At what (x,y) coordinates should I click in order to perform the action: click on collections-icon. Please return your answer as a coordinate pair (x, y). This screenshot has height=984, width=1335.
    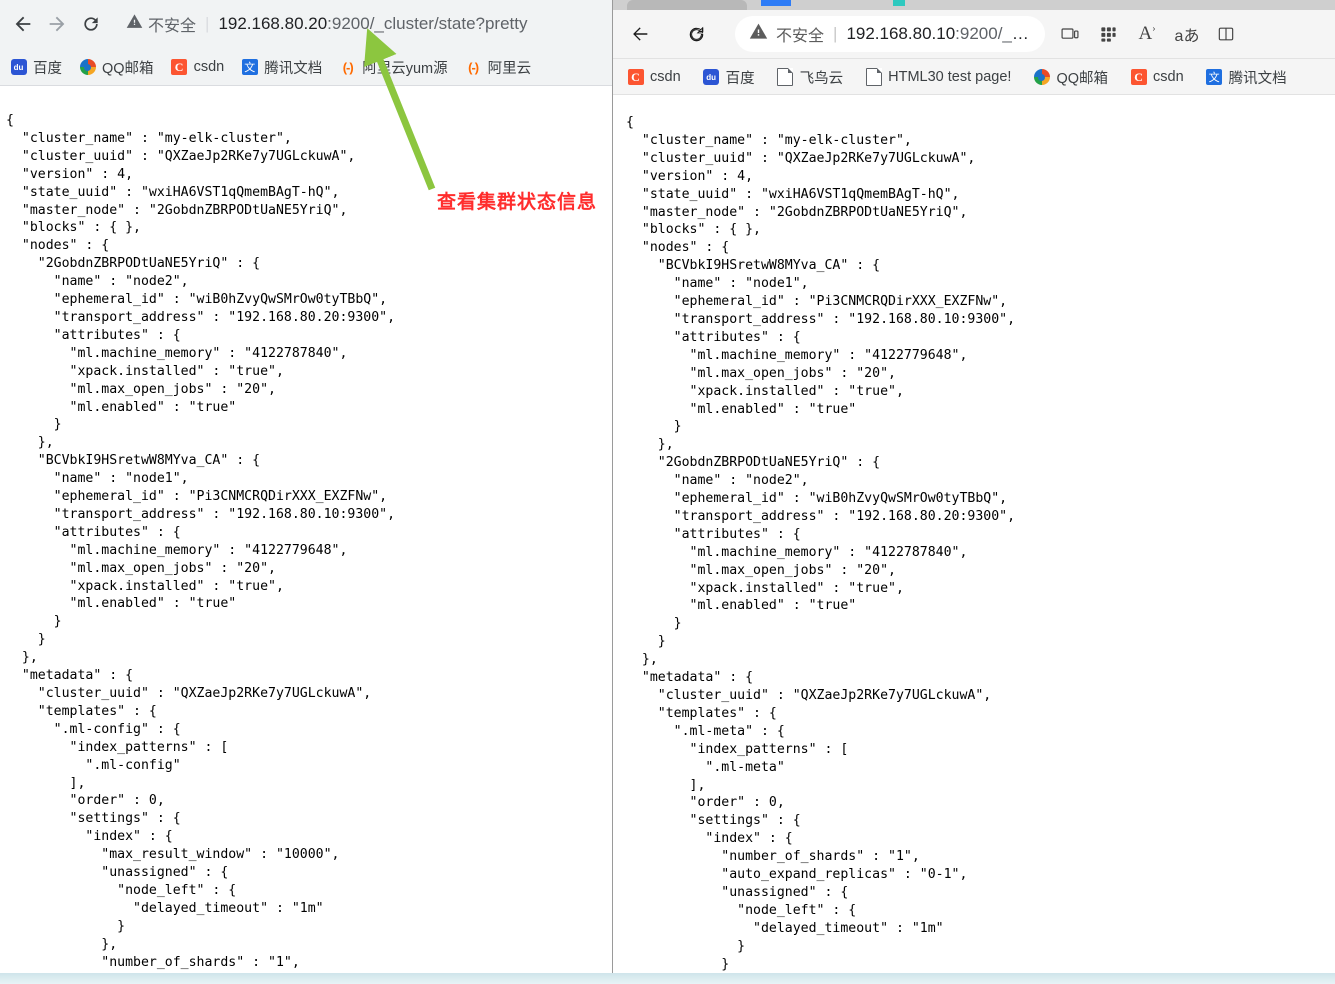
    Looking at the image, I should click on (1108, 34).